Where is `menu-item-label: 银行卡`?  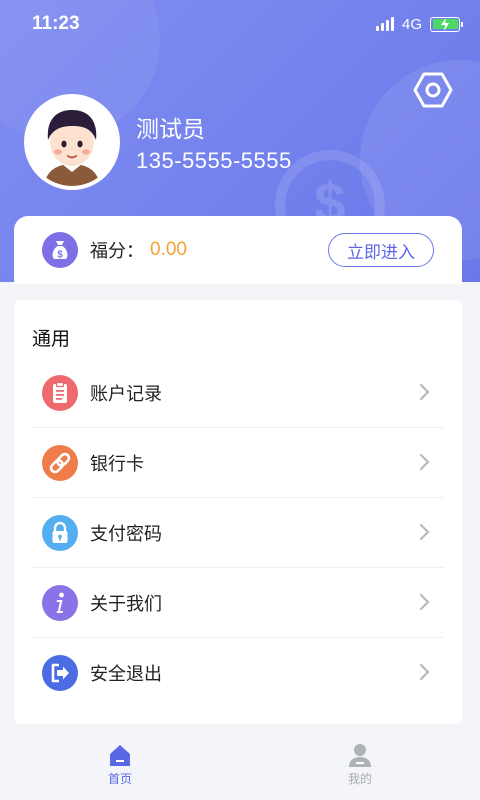
menu-item-label: 银行卡 is located at coordinates (117, 464).